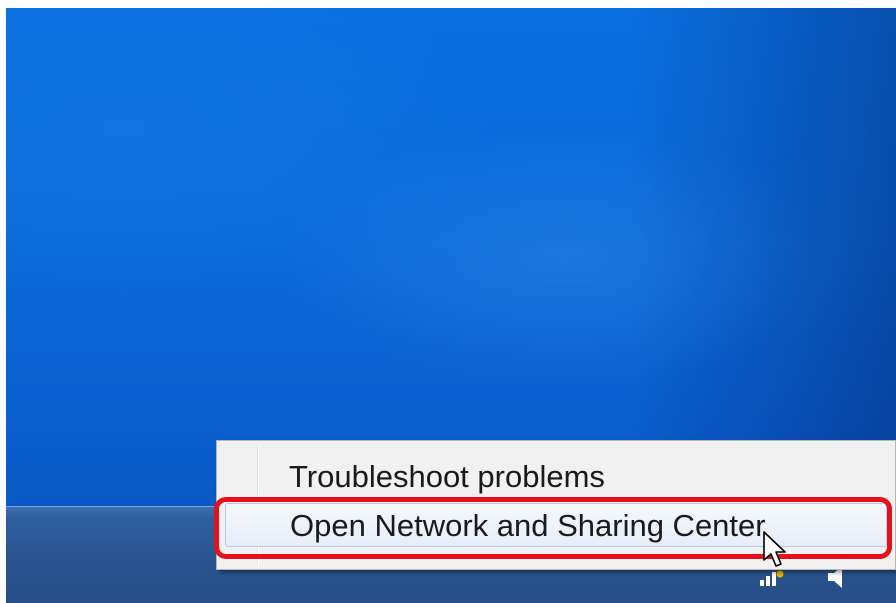 The height and width of the screenshot is (603, 896). What do you see at coordinates (528, 525) in the screenshot?
I see `menu-item-label: Open Network and Sharing Center` at bounding box center [528, 525].